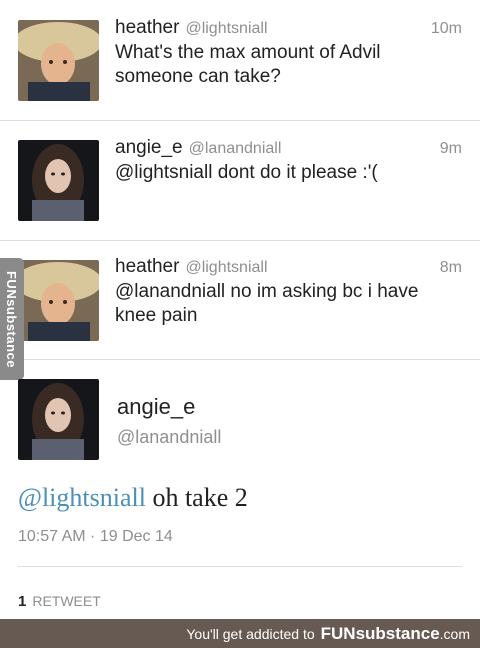 The image size is (480, 648). Describe the element at coordinates (450, 267) in the screenshot. I see `tweet-time: 8m` at that location.